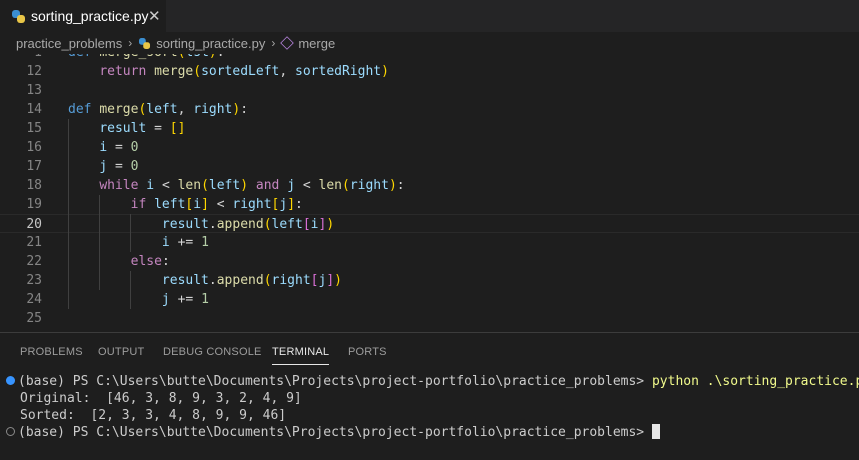 This screenshot has height=460, width=859. Describe the element at coordinates (51, 352) in the screenshot. I see `tab-problems: PROBLEMS` at that location.